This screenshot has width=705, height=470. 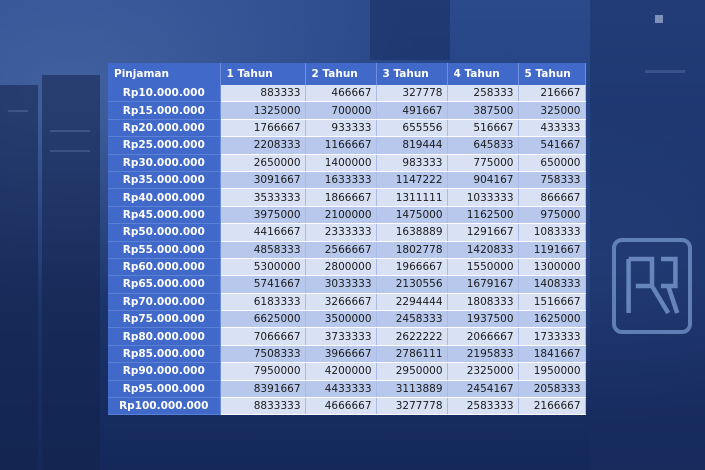 I want to click on installment-cell: 1166667, so click(x=341, y=145).